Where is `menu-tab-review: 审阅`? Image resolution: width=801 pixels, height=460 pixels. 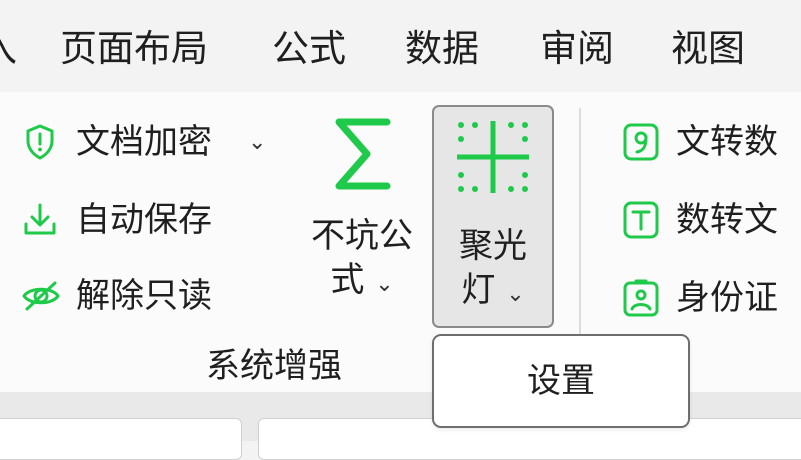
menu-tab-review: 审阅 is located at coordinates (577, 49).